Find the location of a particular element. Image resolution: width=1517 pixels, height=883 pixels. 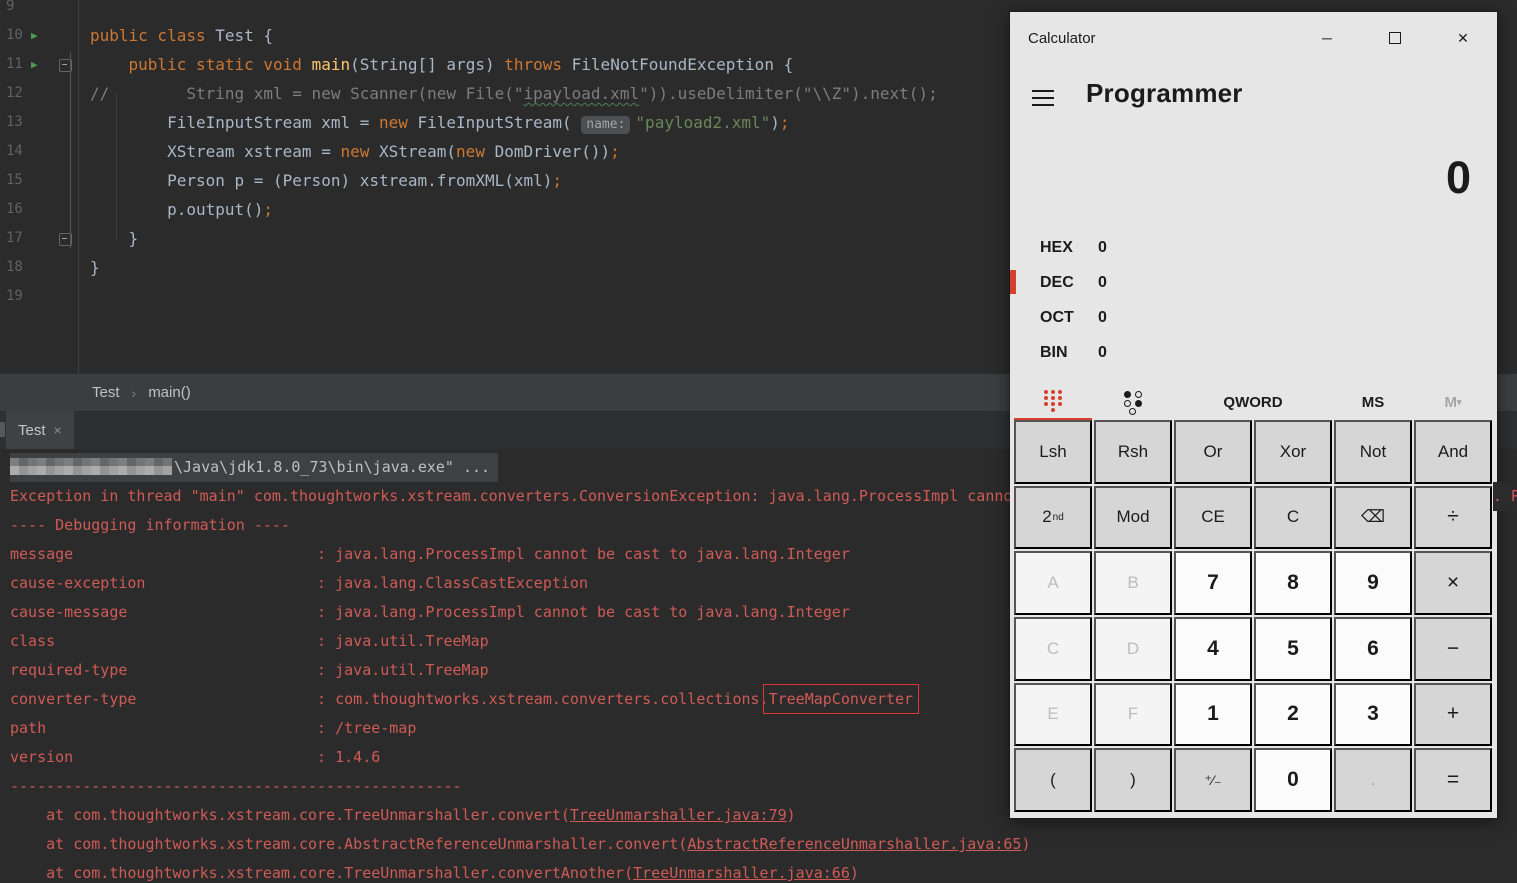

debug-value: /tree-map is located at coordinates (376, 728).